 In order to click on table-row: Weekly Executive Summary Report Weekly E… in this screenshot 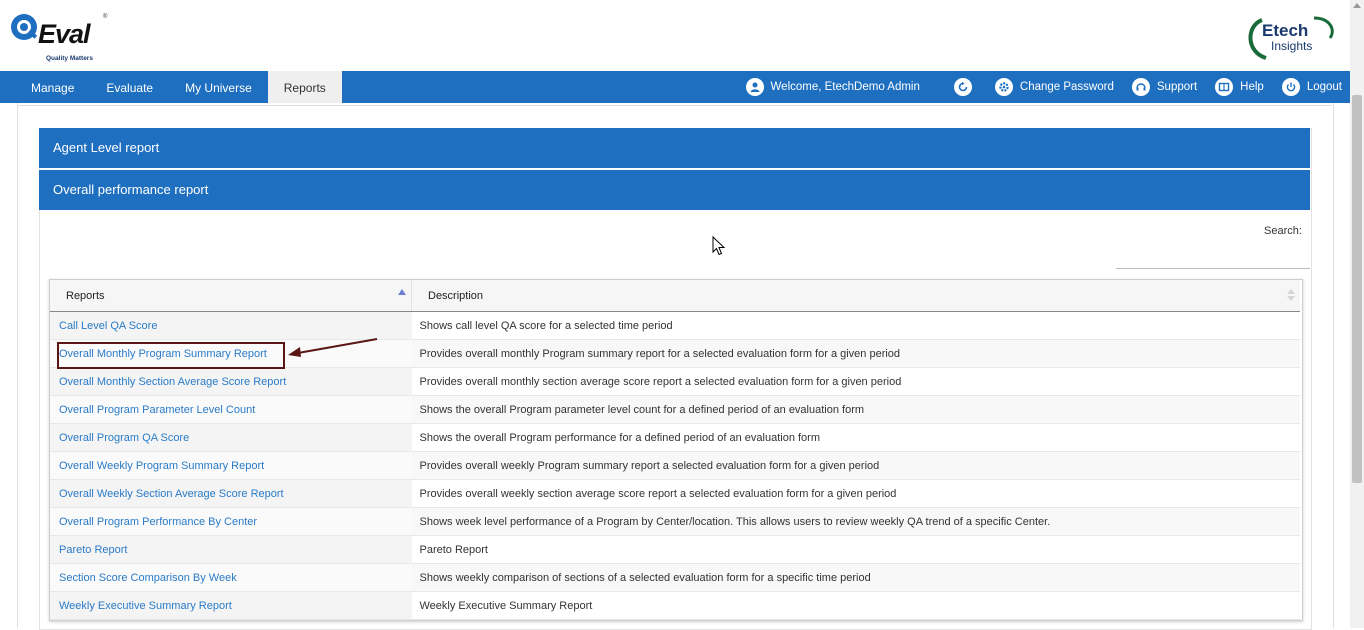, I will do `click(675, 605)`.